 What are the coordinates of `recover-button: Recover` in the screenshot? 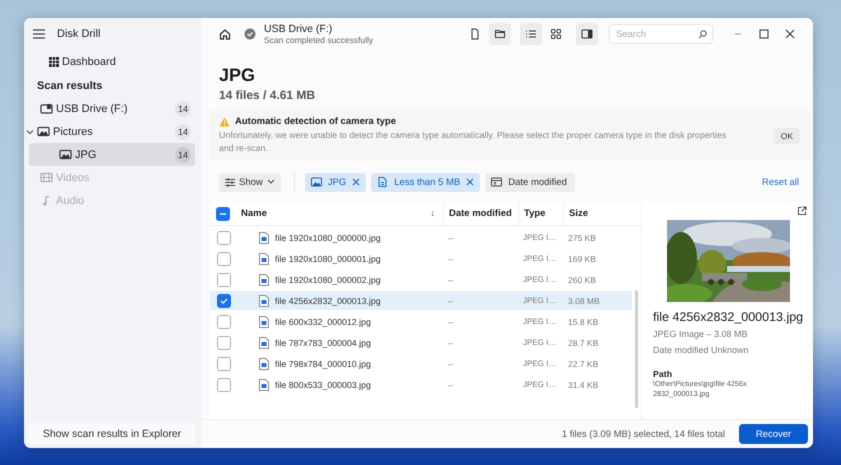 It's located at (773, 434).